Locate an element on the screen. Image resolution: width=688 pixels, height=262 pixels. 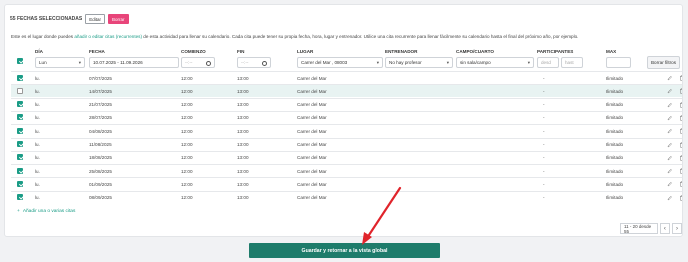
add-appointments-link: + Añadir una o varias citas is located at coordinates (46, 211).